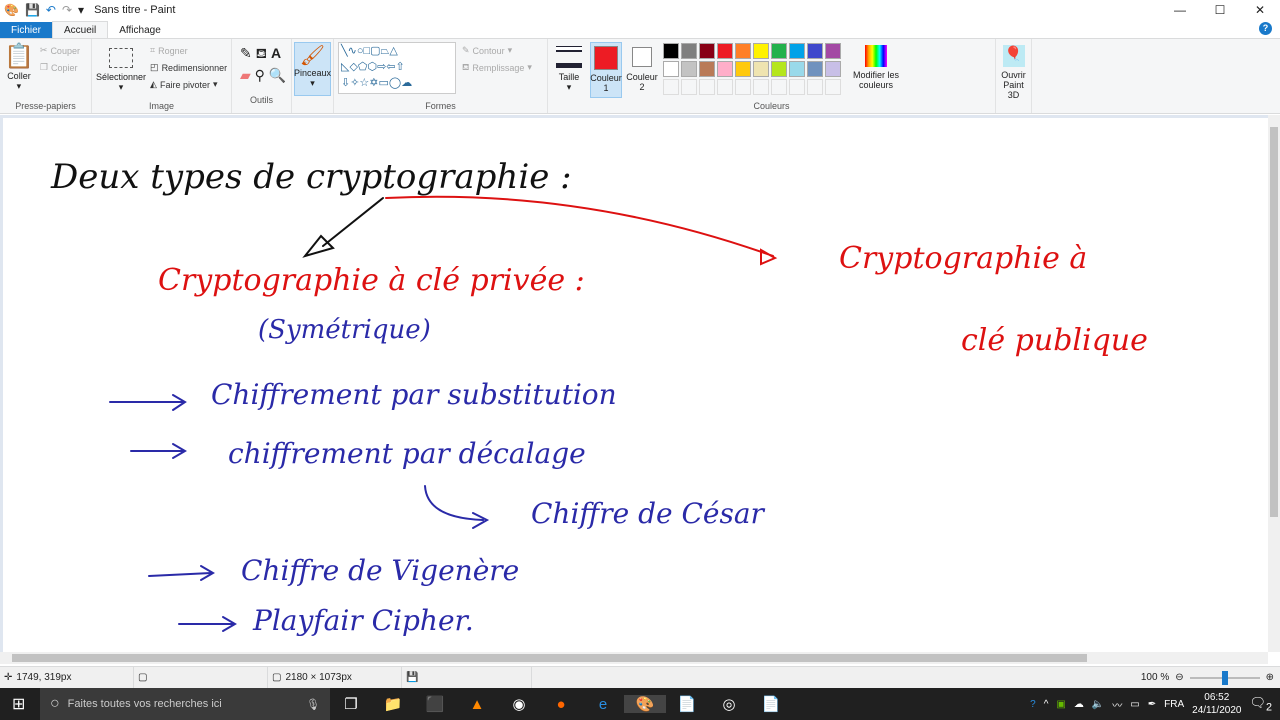 The height and width of the screenshot is (720, 1280). Describe the element at coordinates (687, 704) in the screenshot. I see `impress-icon: 📄` at that location.